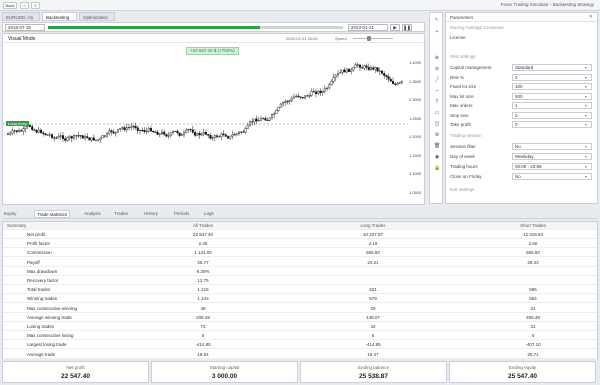 The height and width of the screenshot is (385, 600). Describe the element at coordinates (521, 17) in the screenshot. I see `params-header: Parameters ✕` at that location.